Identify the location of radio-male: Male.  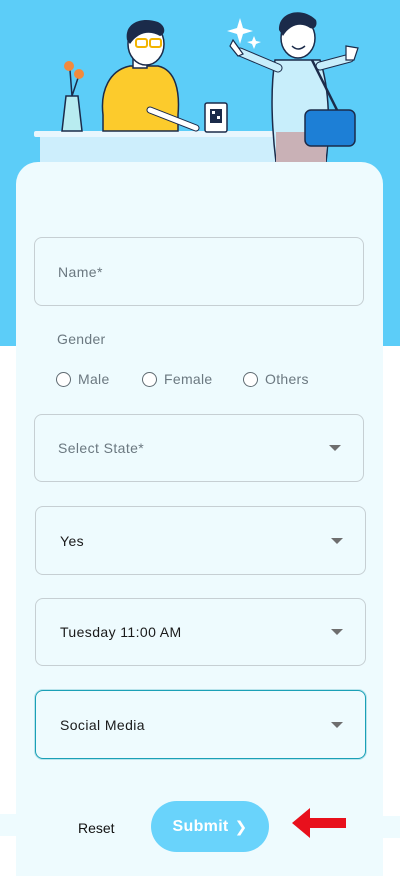
(83, 379).